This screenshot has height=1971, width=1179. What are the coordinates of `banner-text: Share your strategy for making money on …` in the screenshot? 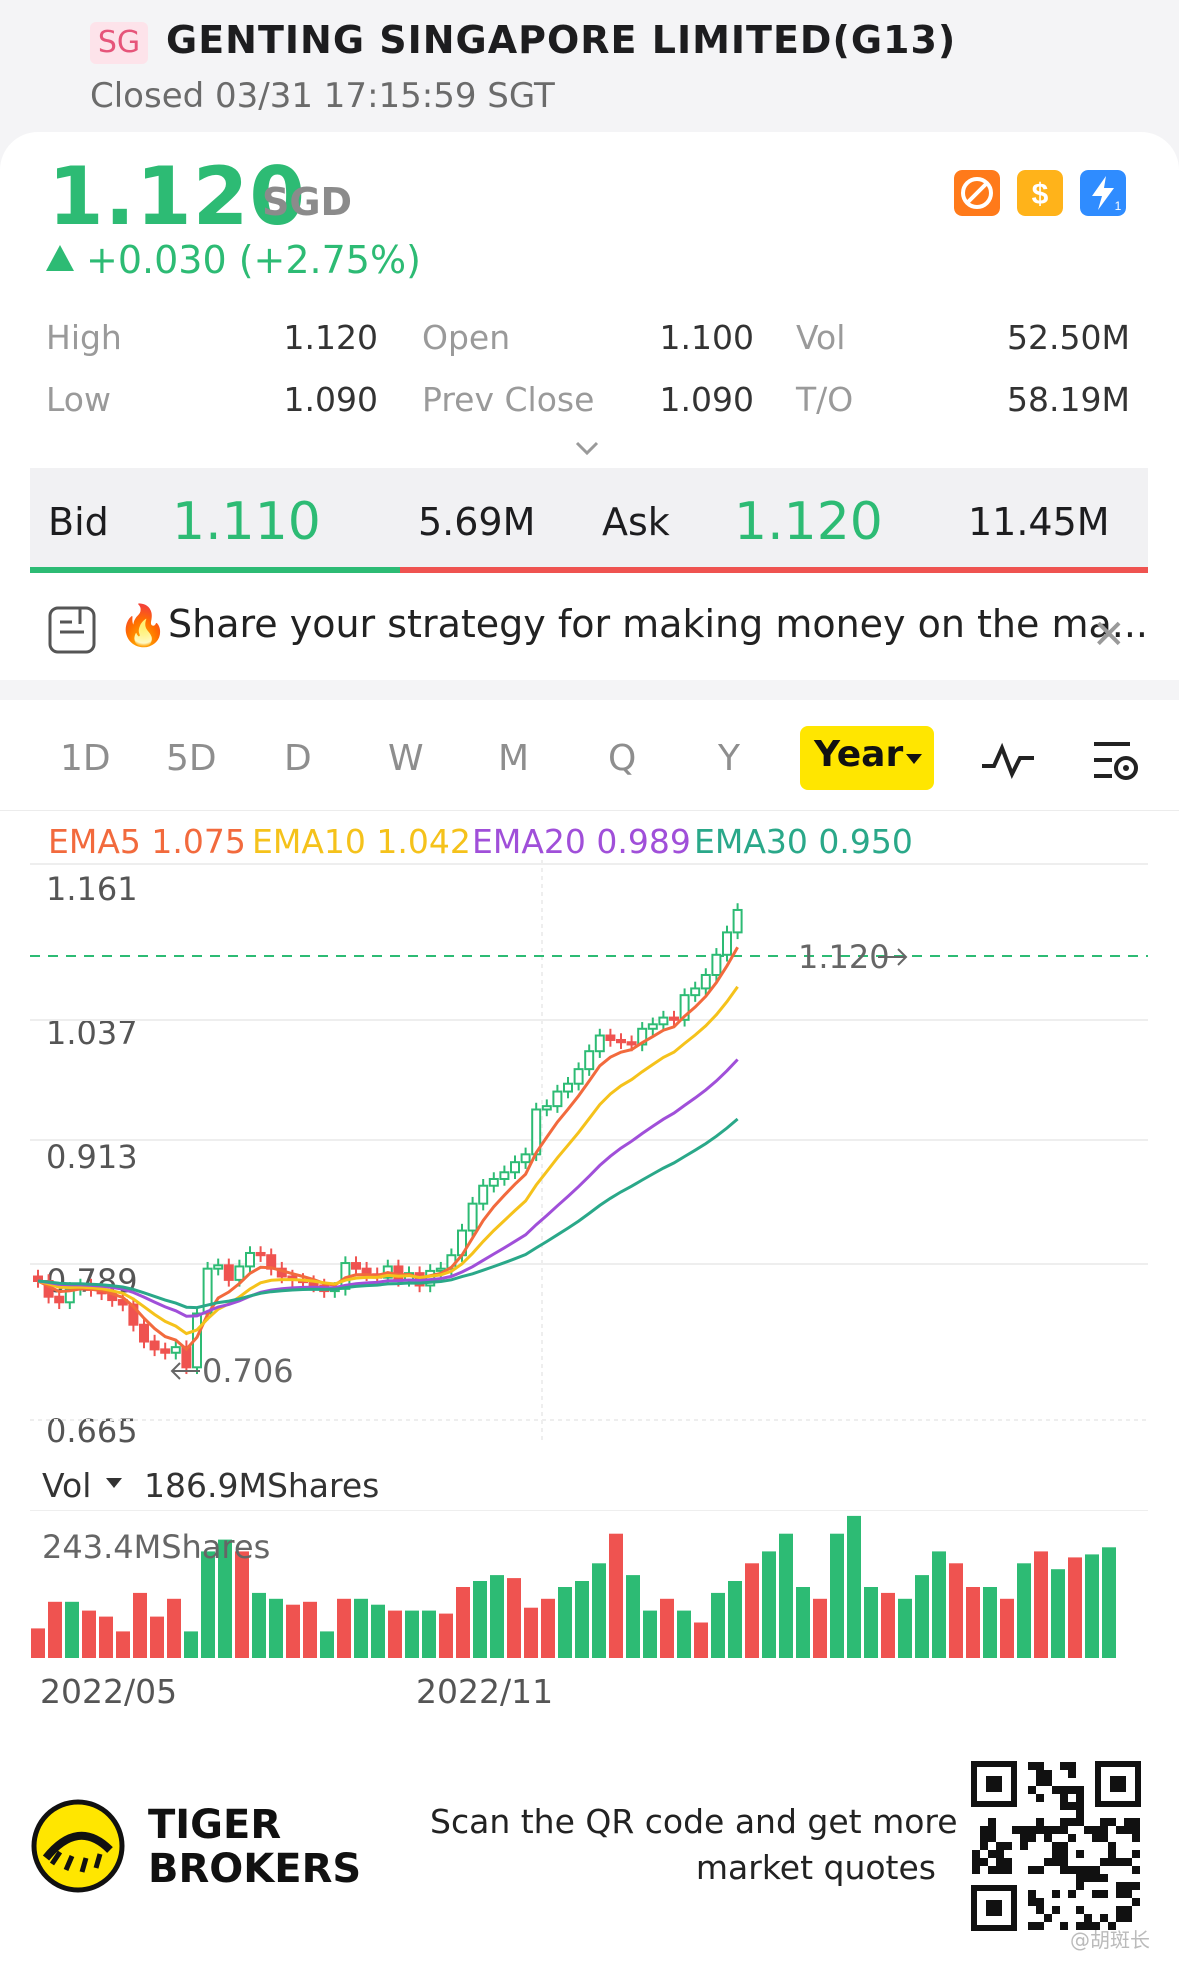 It's located at (658, 624).